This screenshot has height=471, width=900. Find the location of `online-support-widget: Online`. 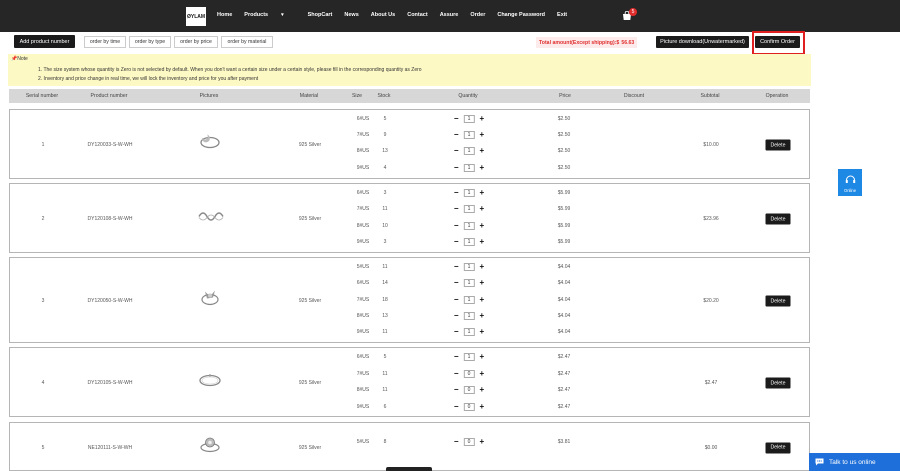

online-support-widget: Online is located at coordinates (850, 182).